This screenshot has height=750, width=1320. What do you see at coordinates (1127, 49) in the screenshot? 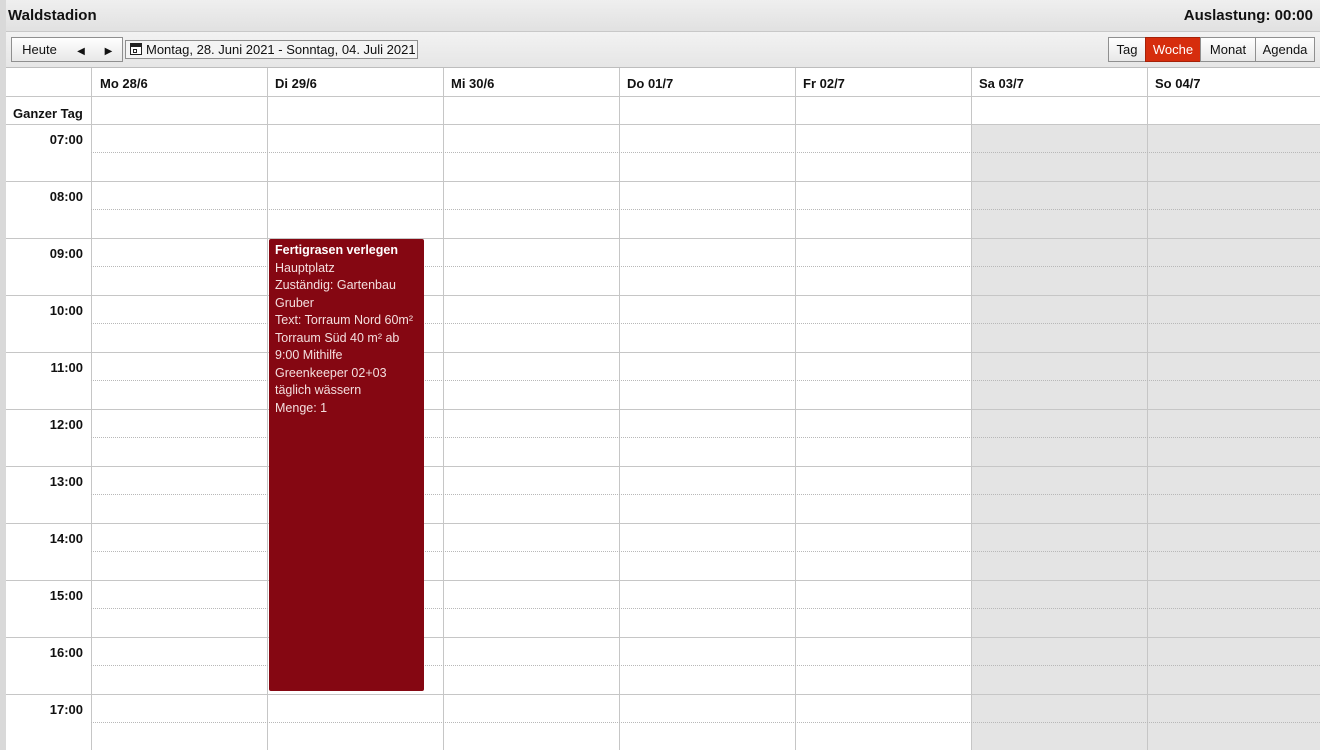
I see `view-day-button: Tag` at bounding box center [1127, 49].